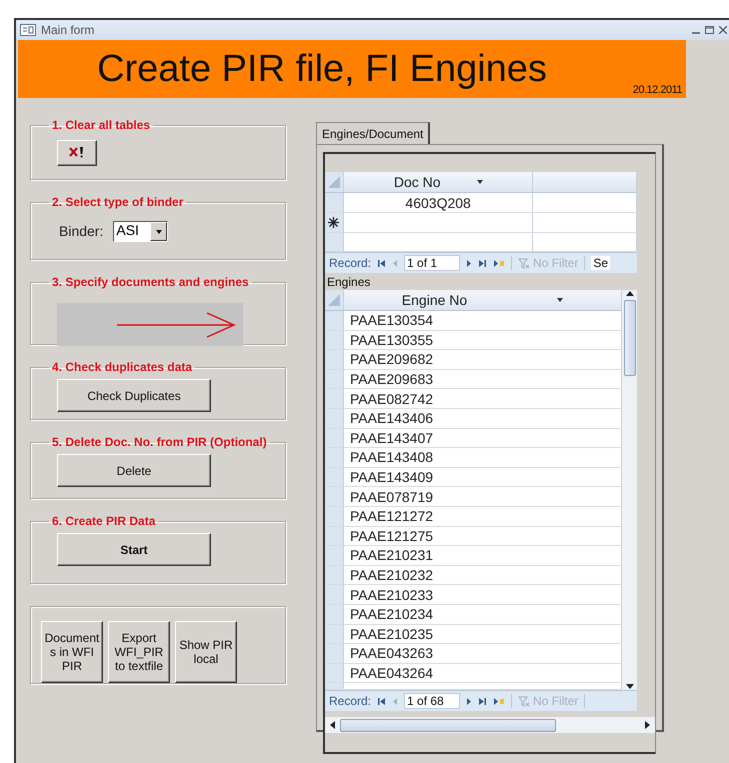 This screenshot has height=763, width=729. What do you see at coordinates (134, 470) in the screenshot?
I see `action-button: Delete` at bounding box center [134, 470].